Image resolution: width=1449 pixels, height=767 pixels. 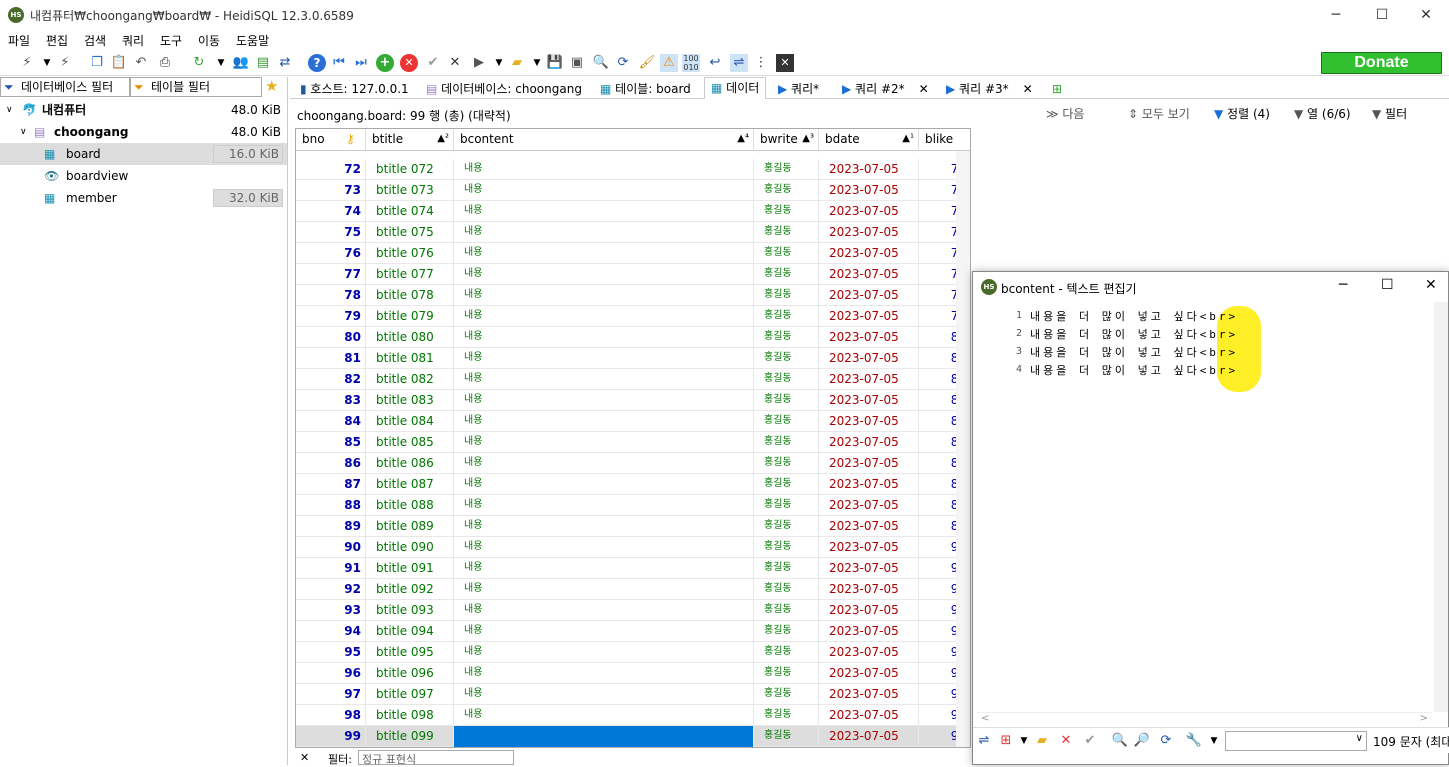 What do you see at coordinates (143, 132) in the screenshot?
I see `tree-item-database: ∨ ▤ choongang 48.0 KiB` at bounding box center [143, 132].